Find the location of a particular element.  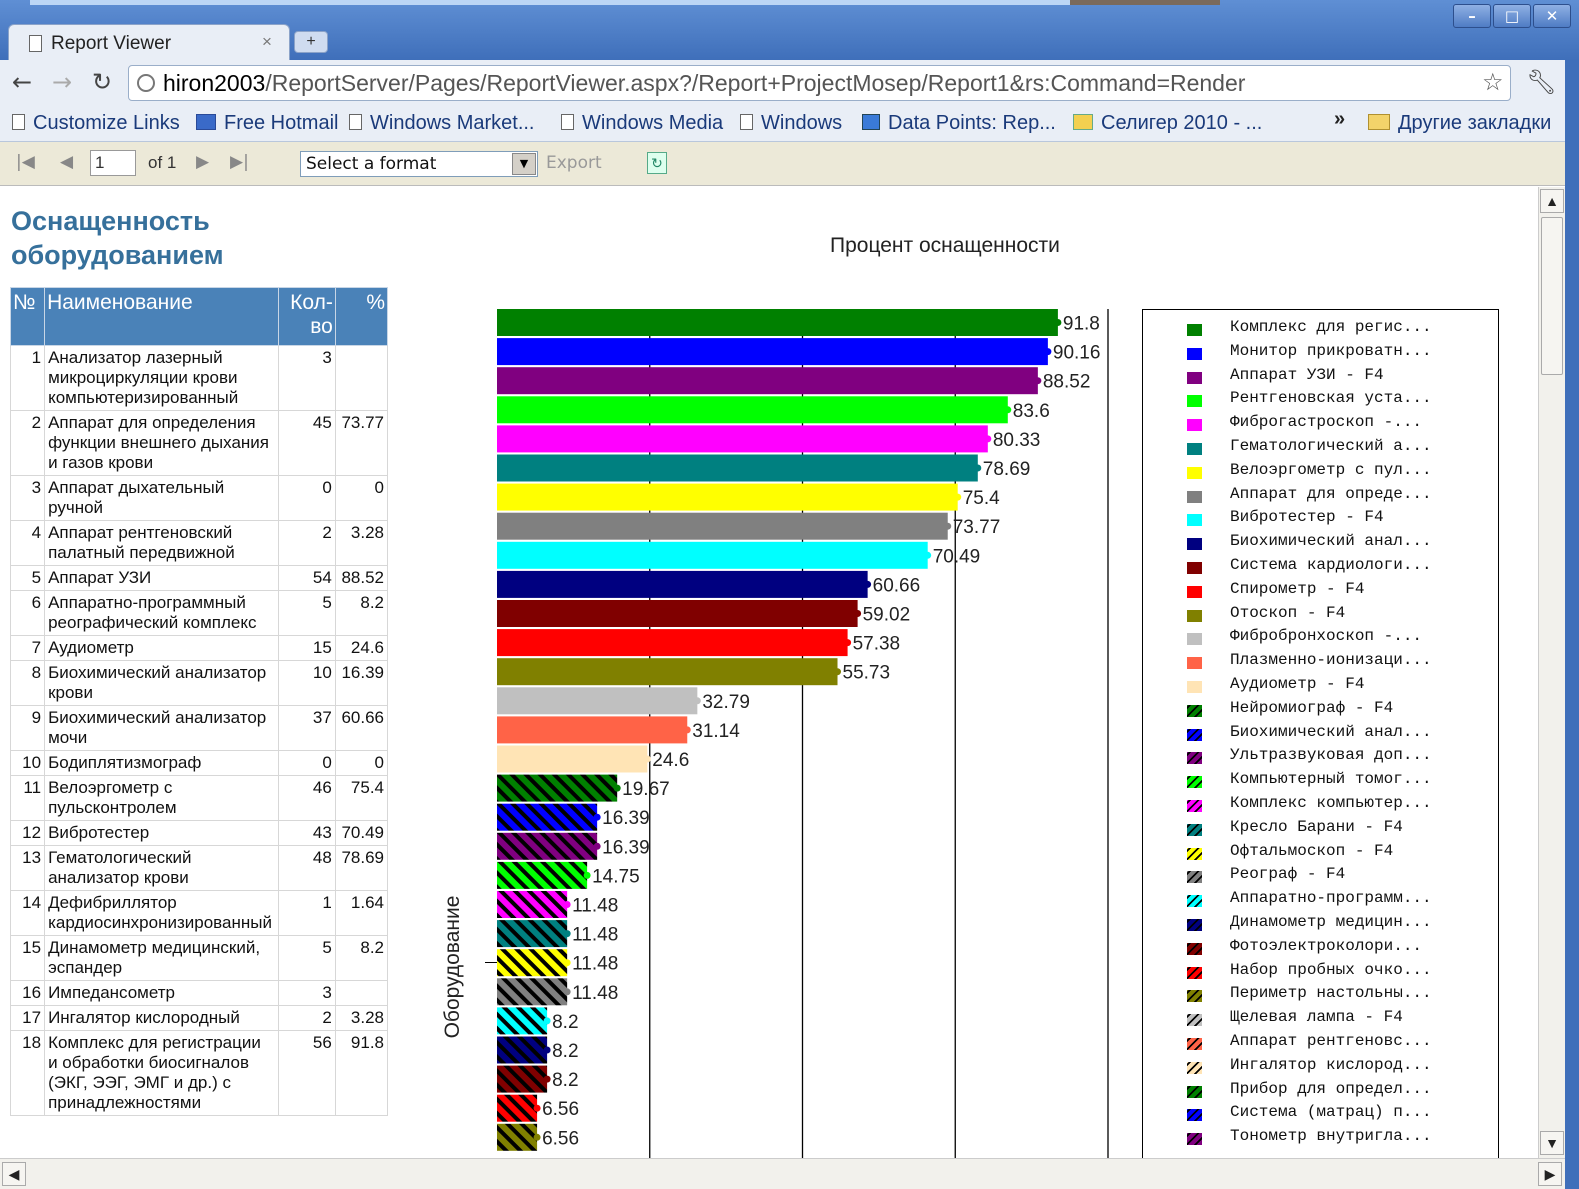

row-percent: 88.52 is located at coordinates (361, 578).